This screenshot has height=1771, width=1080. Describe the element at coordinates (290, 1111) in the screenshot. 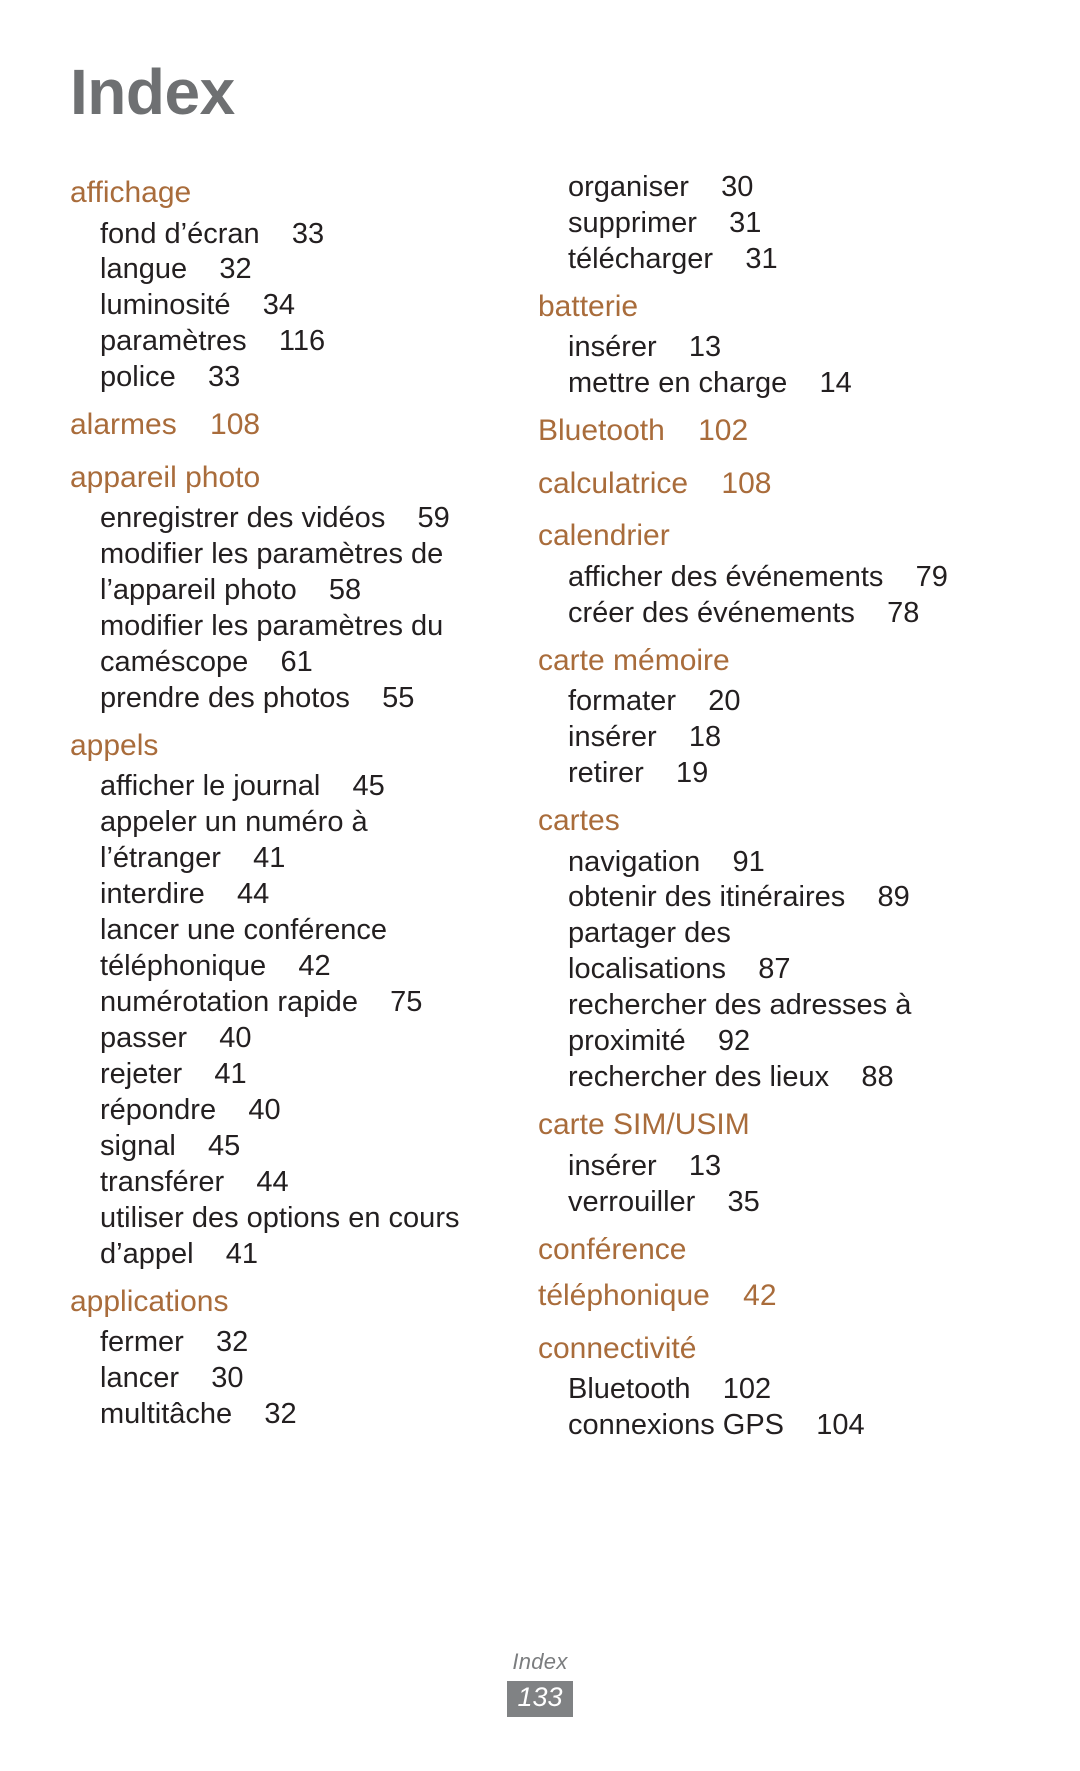

I see `index-entry: répondre 40` at that location.